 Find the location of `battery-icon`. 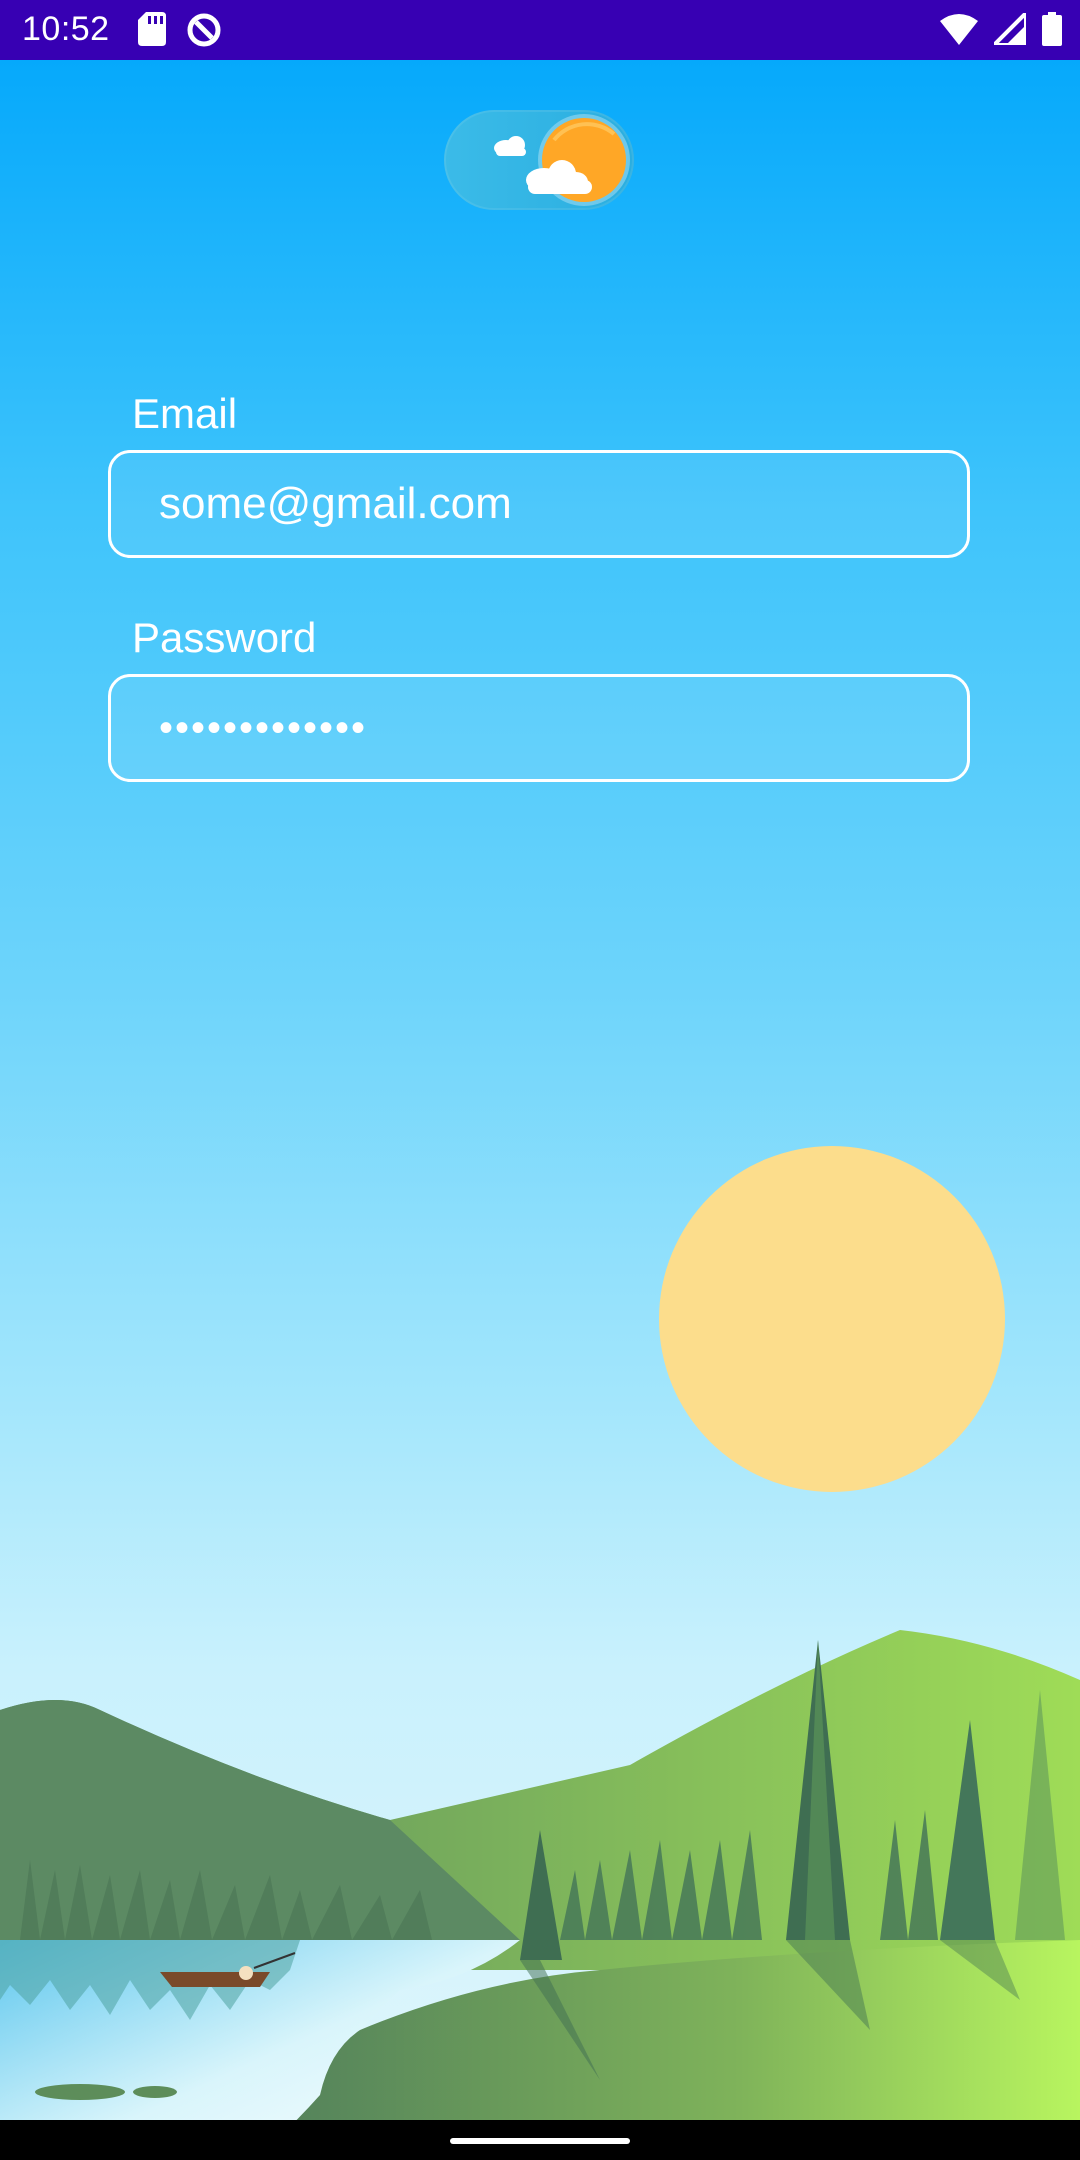

battery-icon is located at coordinates (1052, 29).